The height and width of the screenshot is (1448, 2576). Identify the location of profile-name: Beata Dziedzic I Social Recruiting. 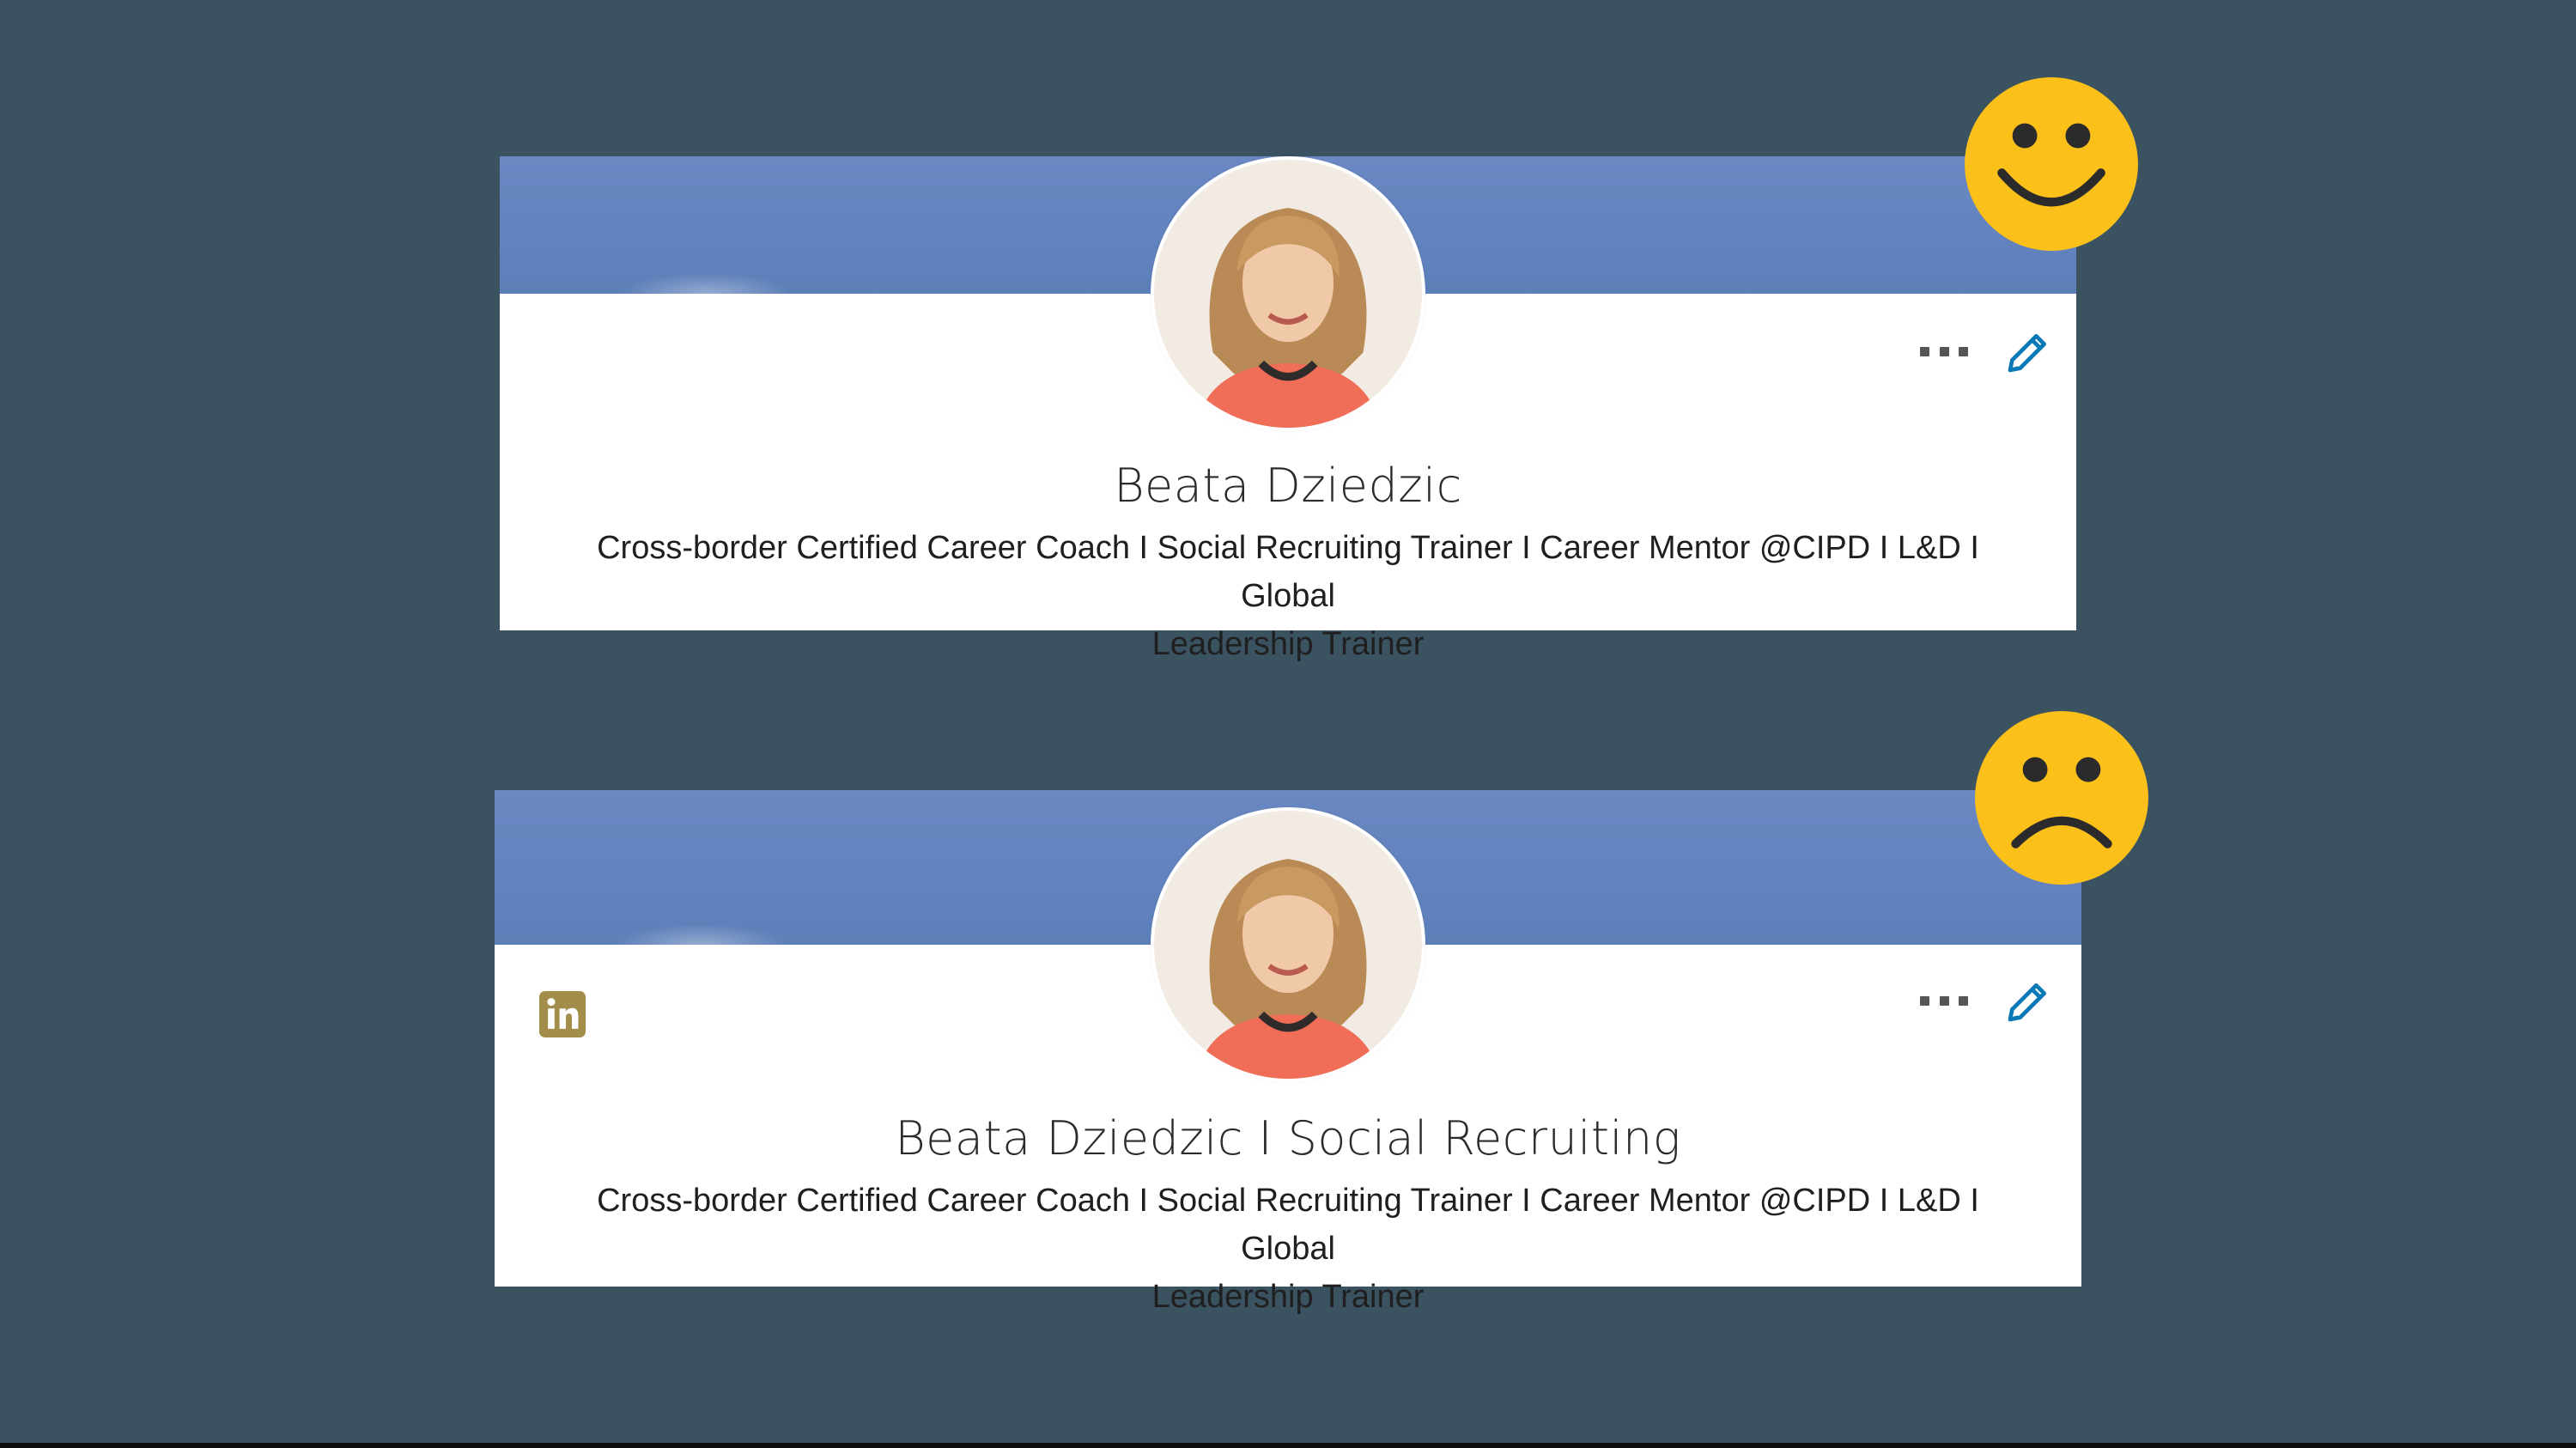
(1288, 1138).